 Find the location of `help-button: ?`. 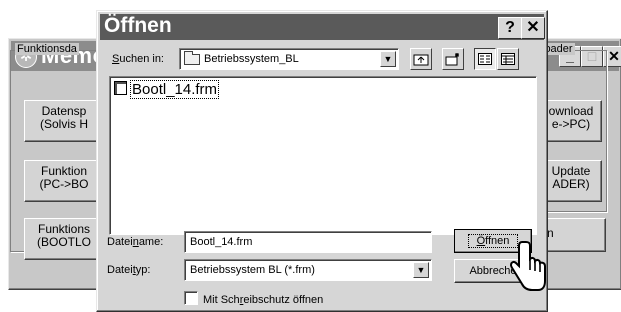

help-button: ? is located at coordinates (510, 28).